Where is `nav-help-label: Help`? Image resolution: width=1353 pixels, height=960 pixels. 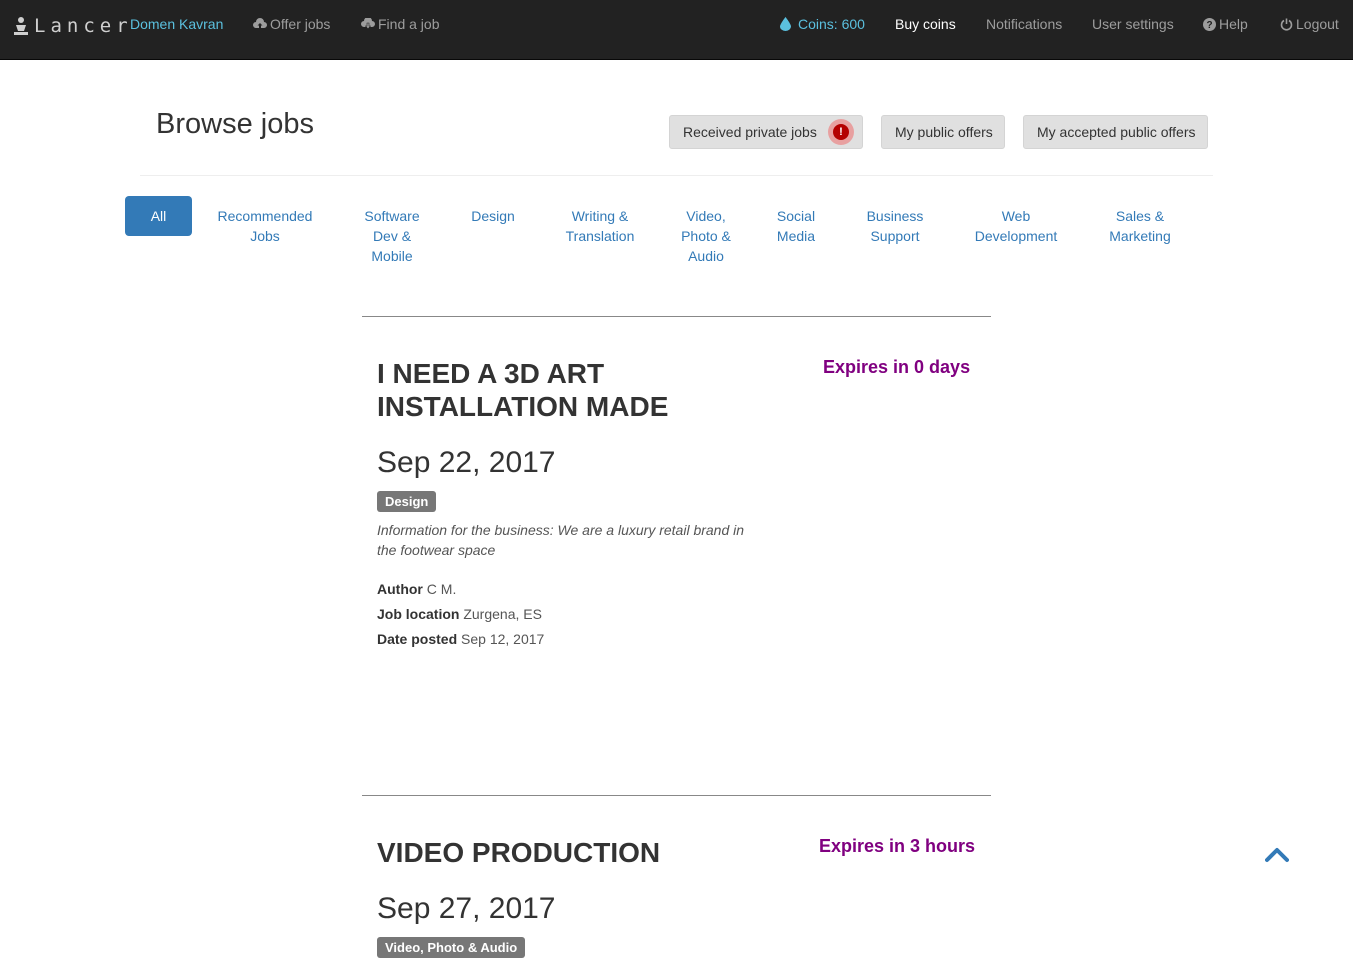
nav-help-label: Help is located at coordinates (1233, 24).